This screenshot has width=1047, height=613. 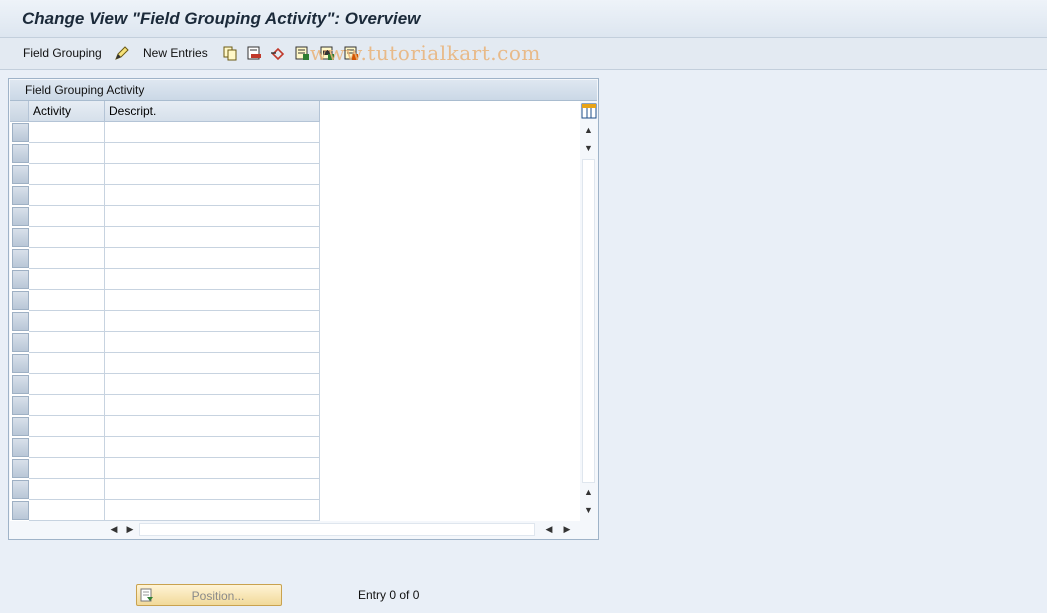 What do you see at coordinates (254, 53) in the screenshot?
I see `delete-icon` at bounding box center [254, 53].